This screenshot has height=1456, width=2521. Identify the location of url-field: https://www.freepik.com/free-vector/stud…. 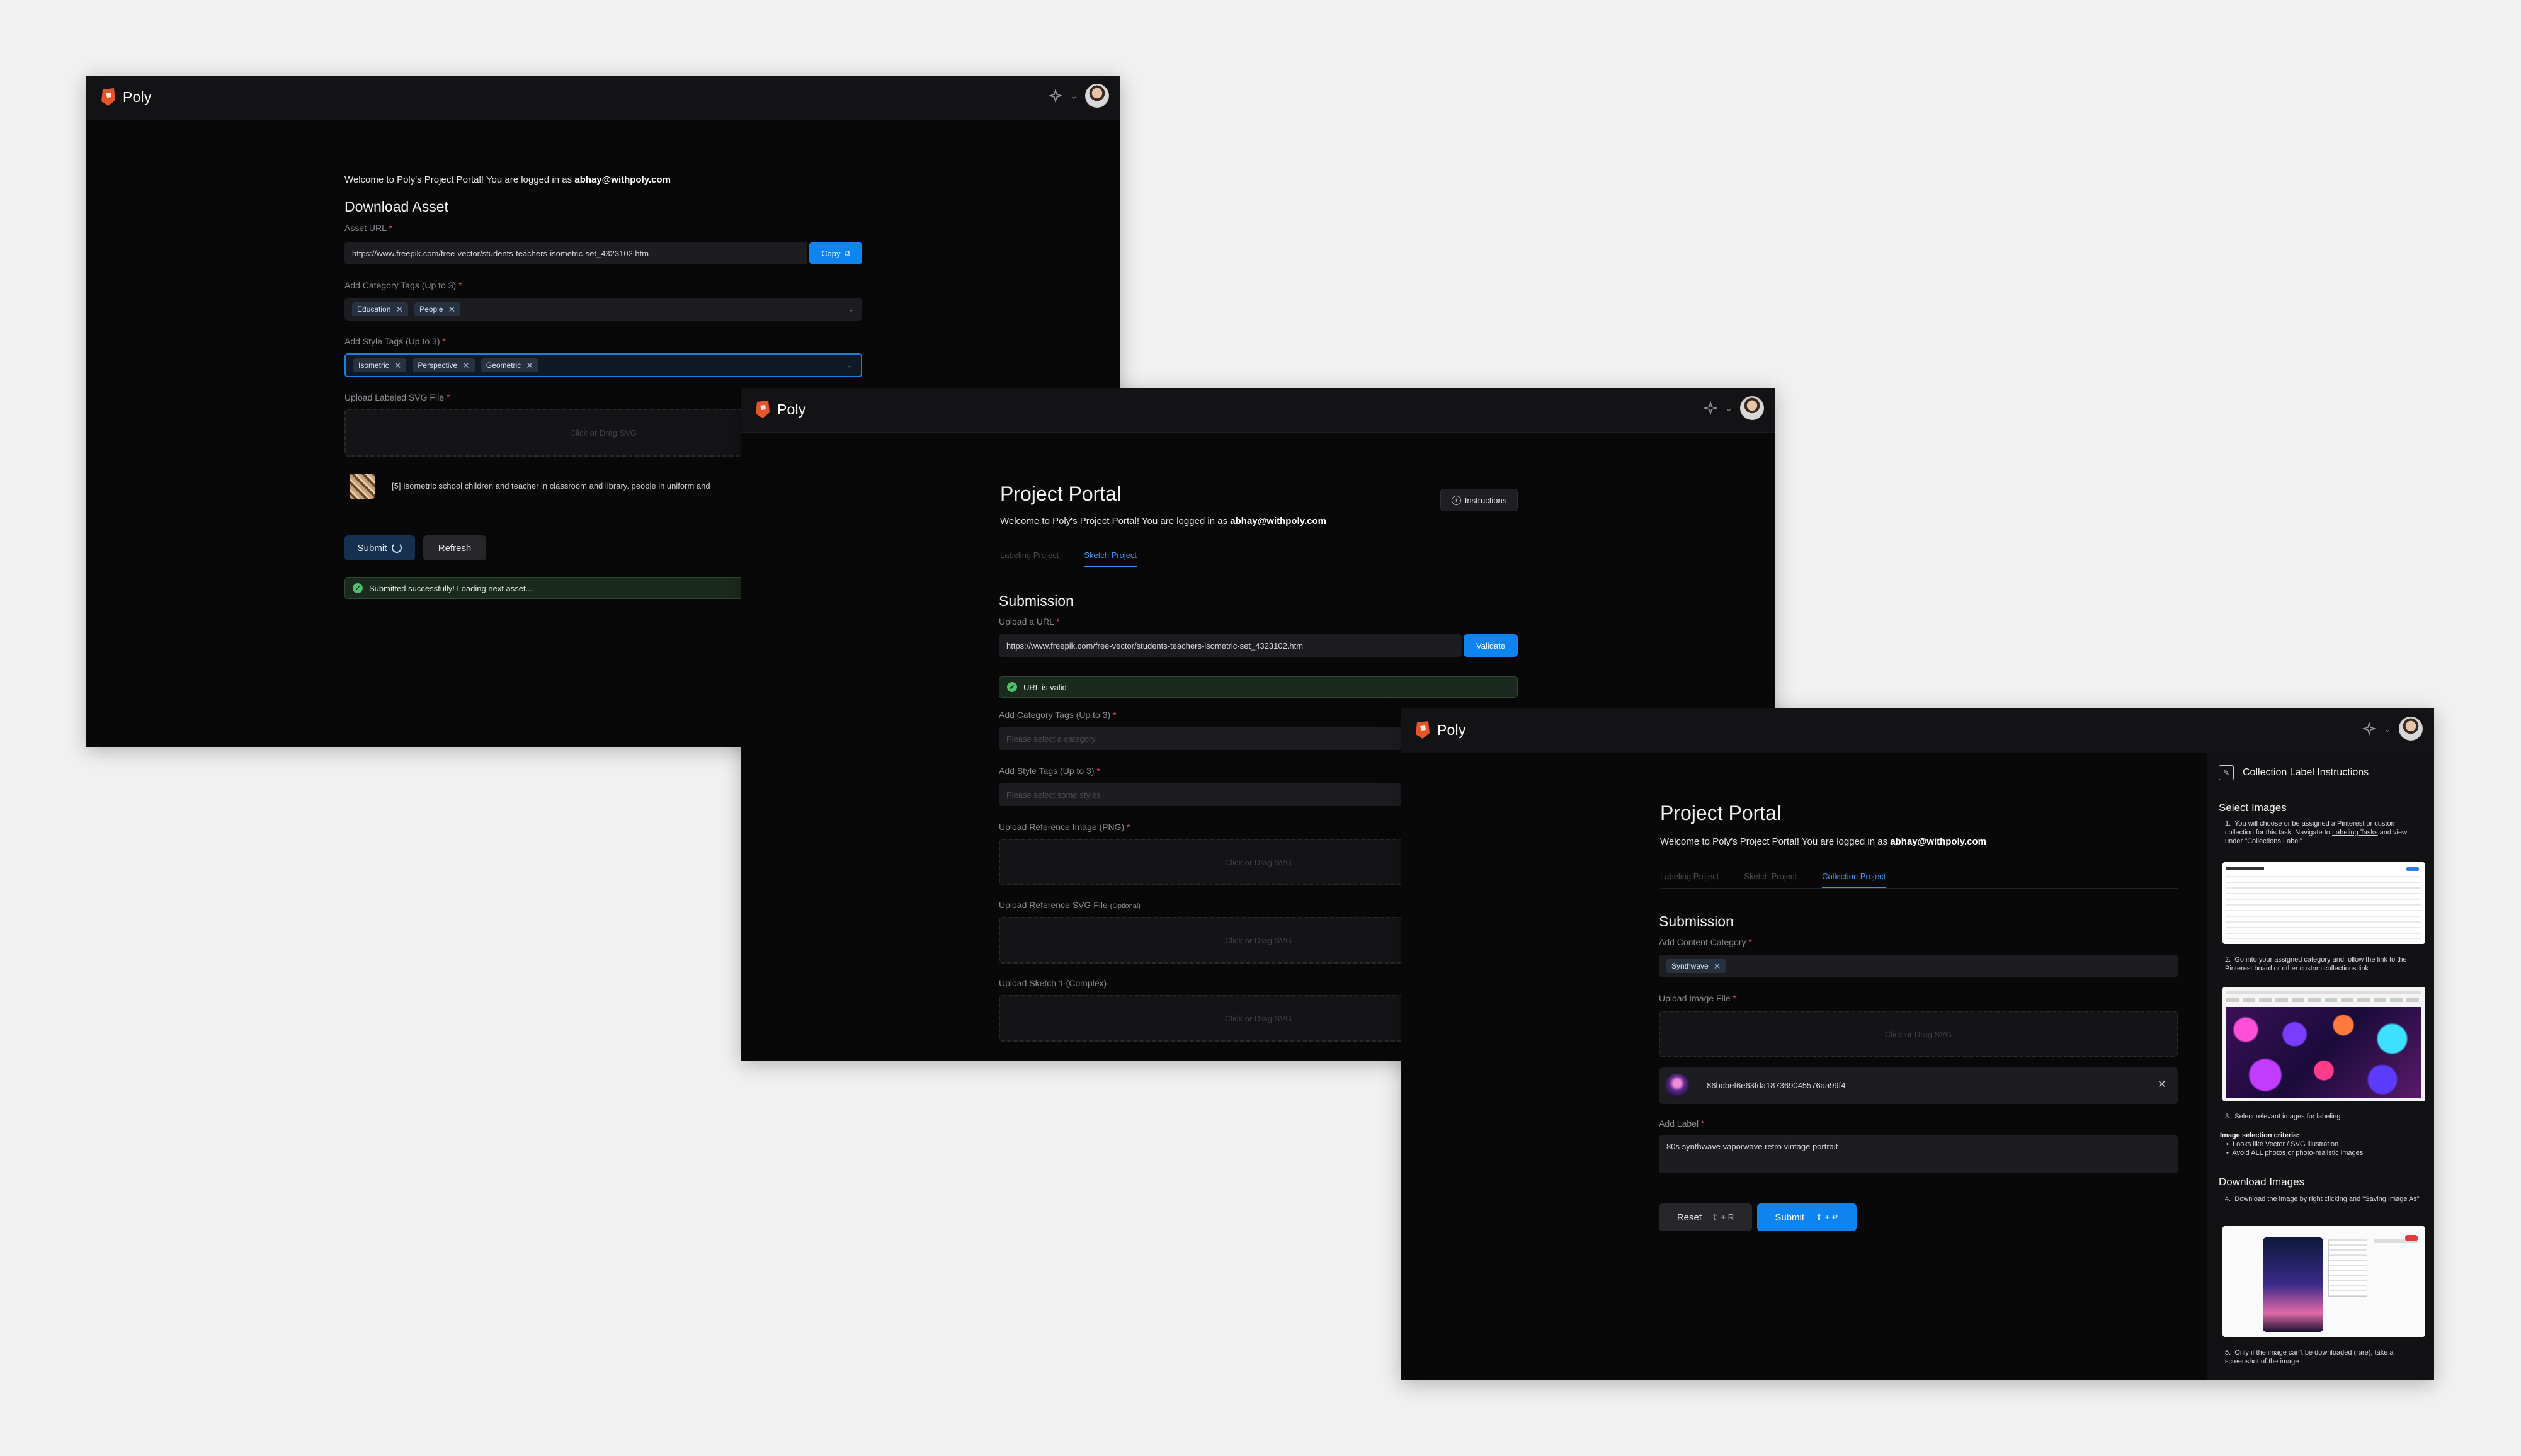
(1230, 645).